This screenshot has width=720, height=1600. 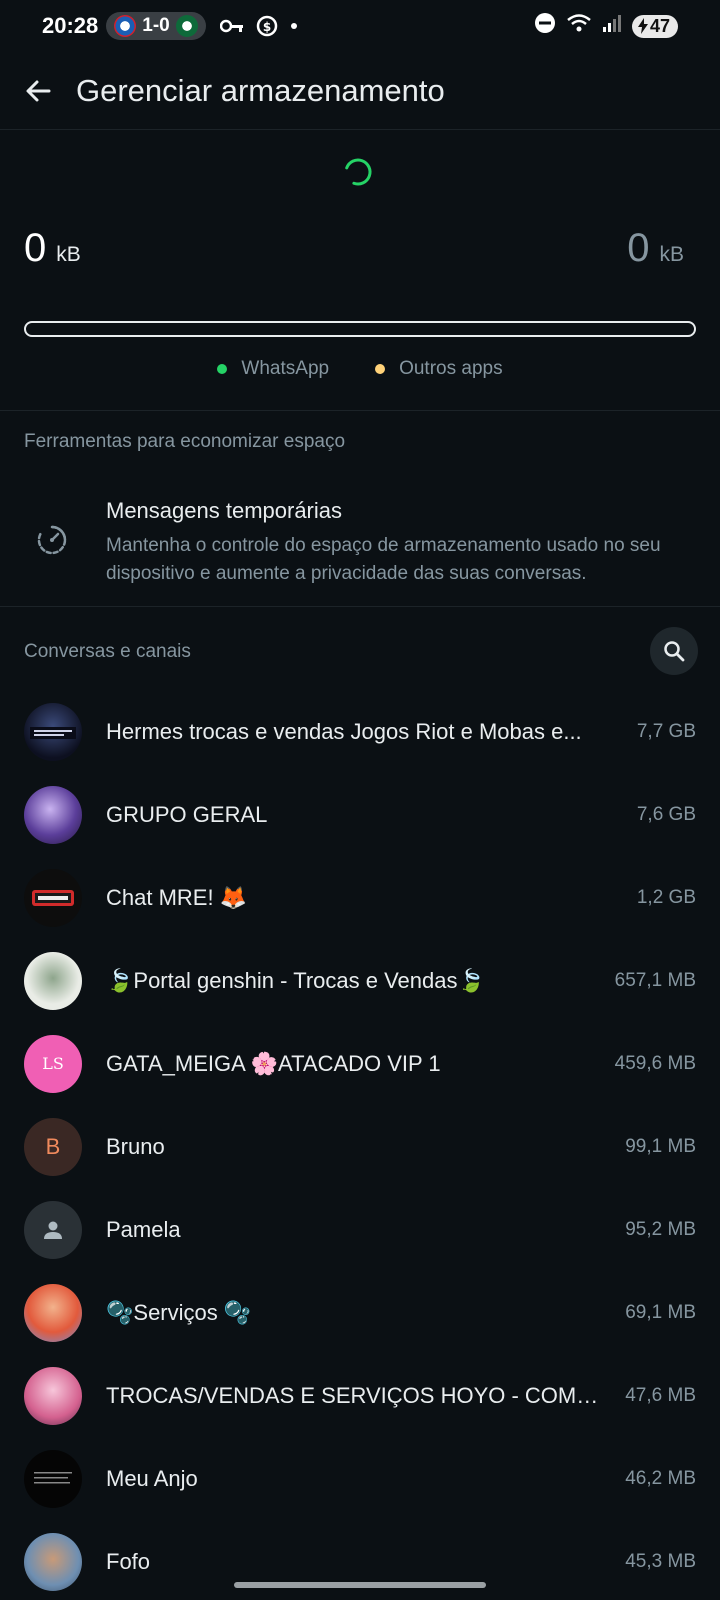 I want to click on legend-whatsapp: WhatsApp, so click(x=273, y=369).